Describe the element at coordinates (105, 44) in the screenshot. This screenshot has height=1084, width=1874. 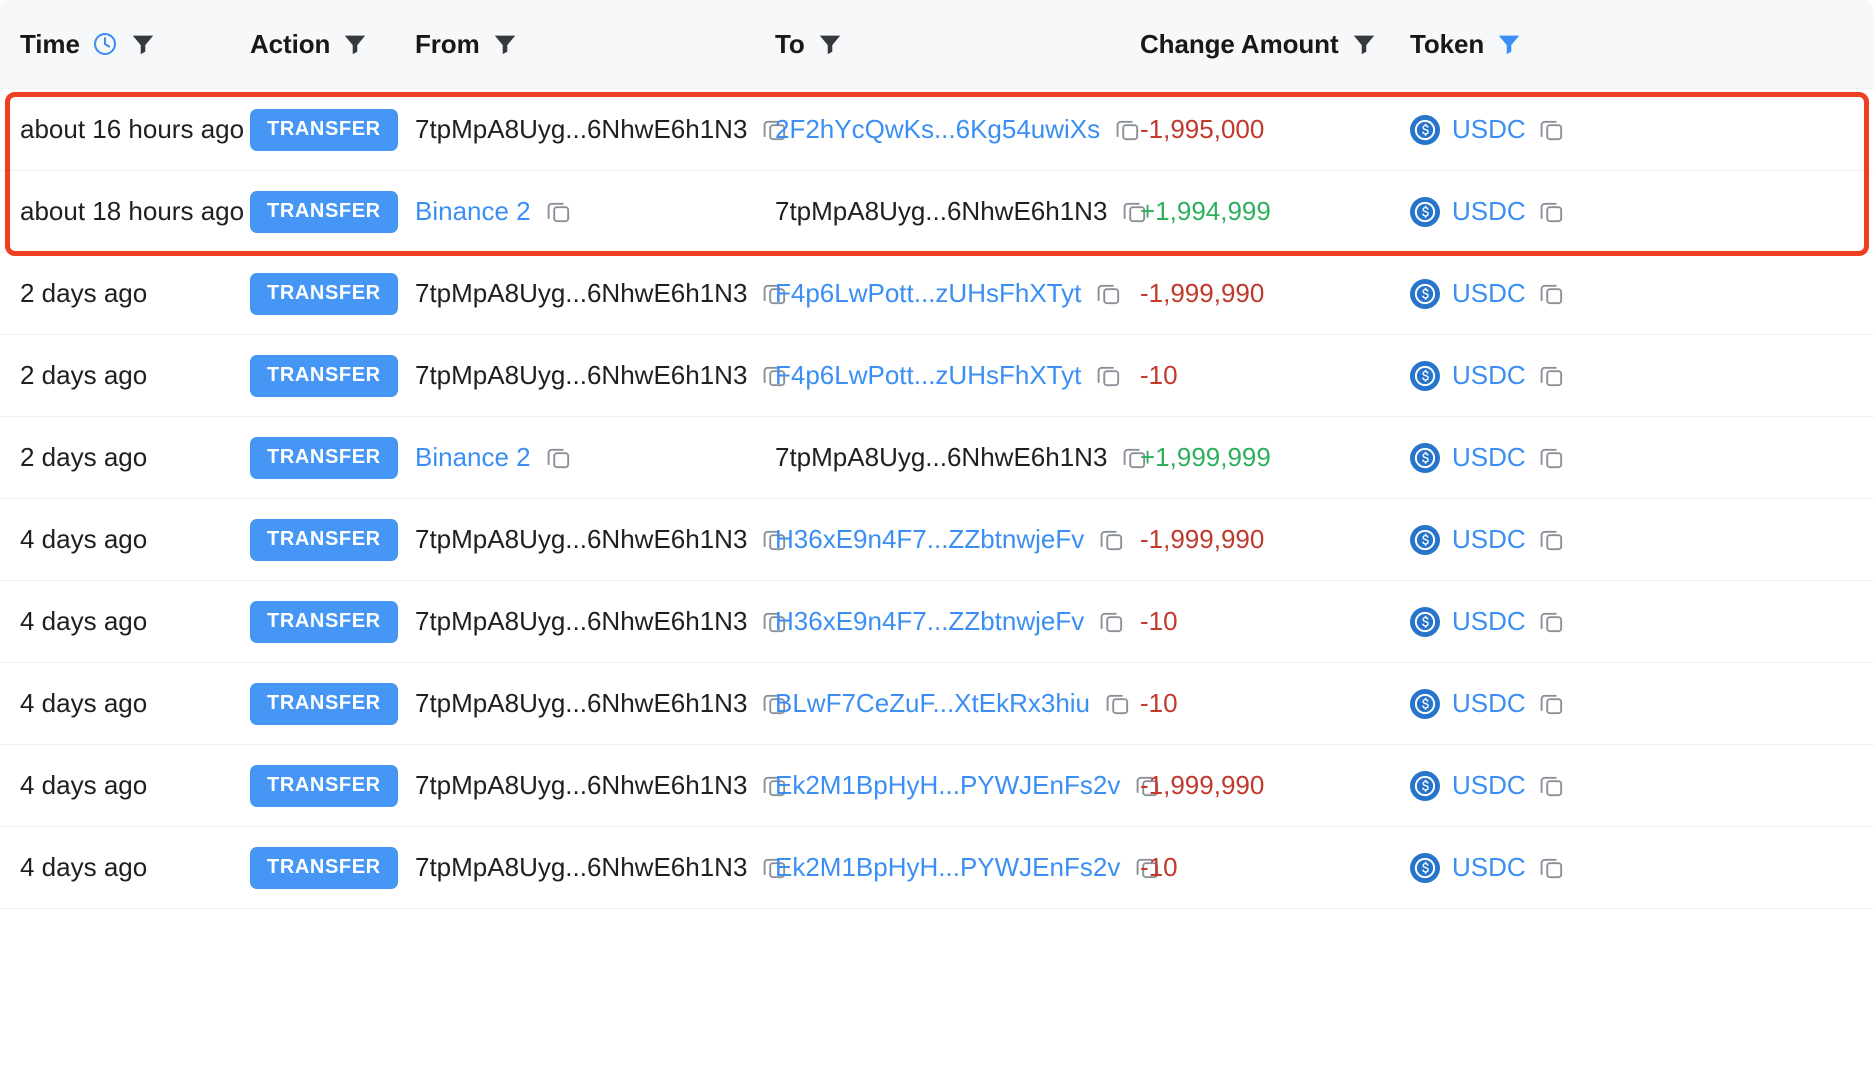
I see `clock-icon` at that location.